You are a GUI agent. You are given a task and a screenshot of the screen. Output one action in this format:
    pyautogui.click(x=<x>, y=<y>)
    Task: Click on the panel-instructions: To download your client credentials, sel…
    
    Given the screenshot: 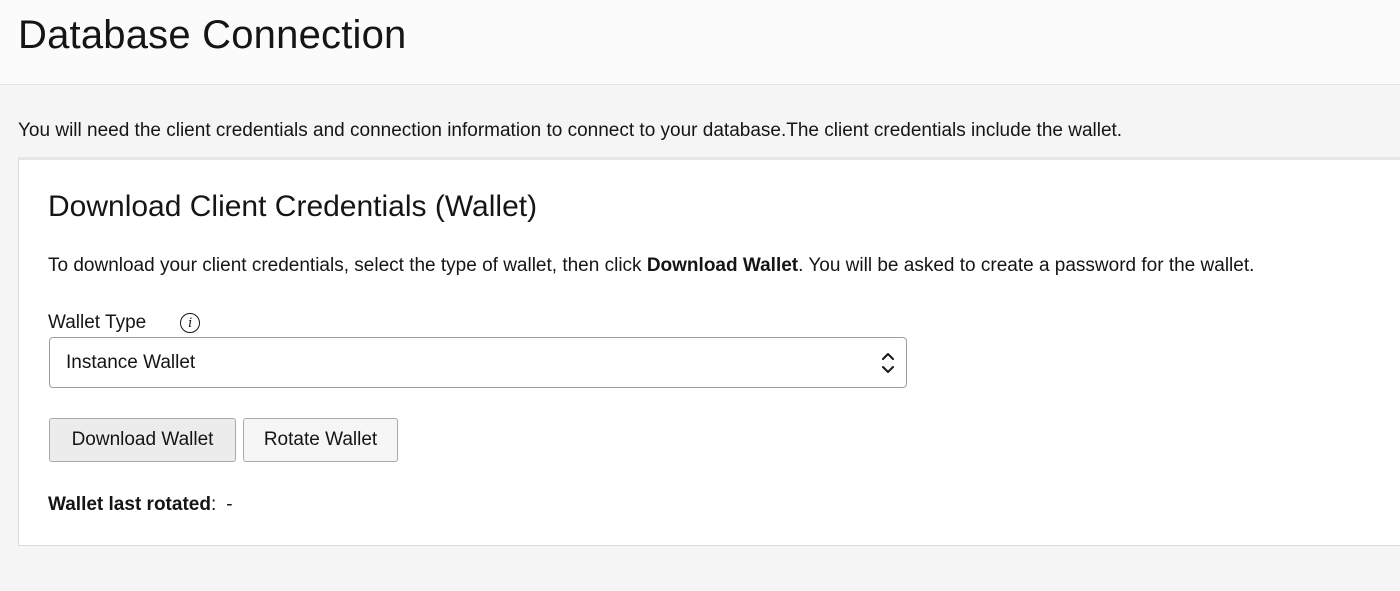 What is the action you would take?
    pyautogui.click(x=651, y=266)
    